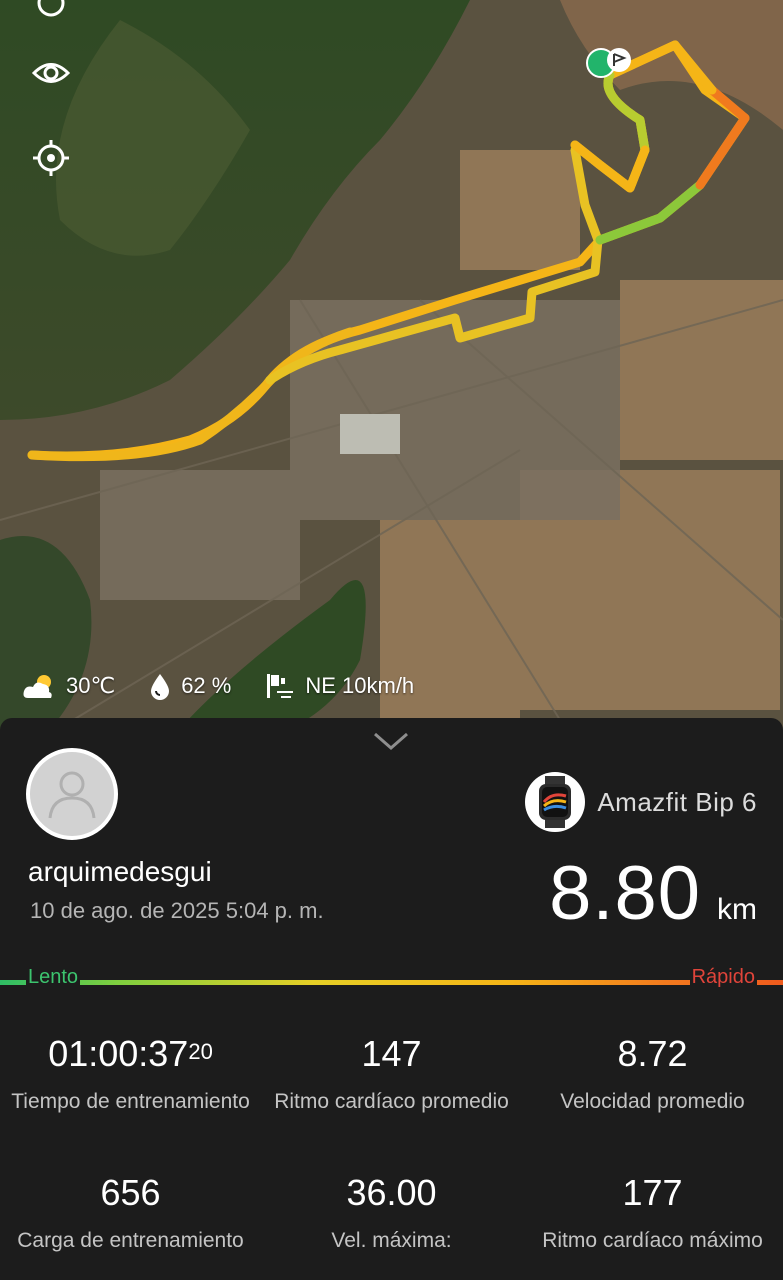 The height and width of the screenshot is (1280, 783). Describe the element at coordinates (235, 686) in the screenshot. I see `weather-bar: 30℃ 62 % NE 10km/h` at that location.